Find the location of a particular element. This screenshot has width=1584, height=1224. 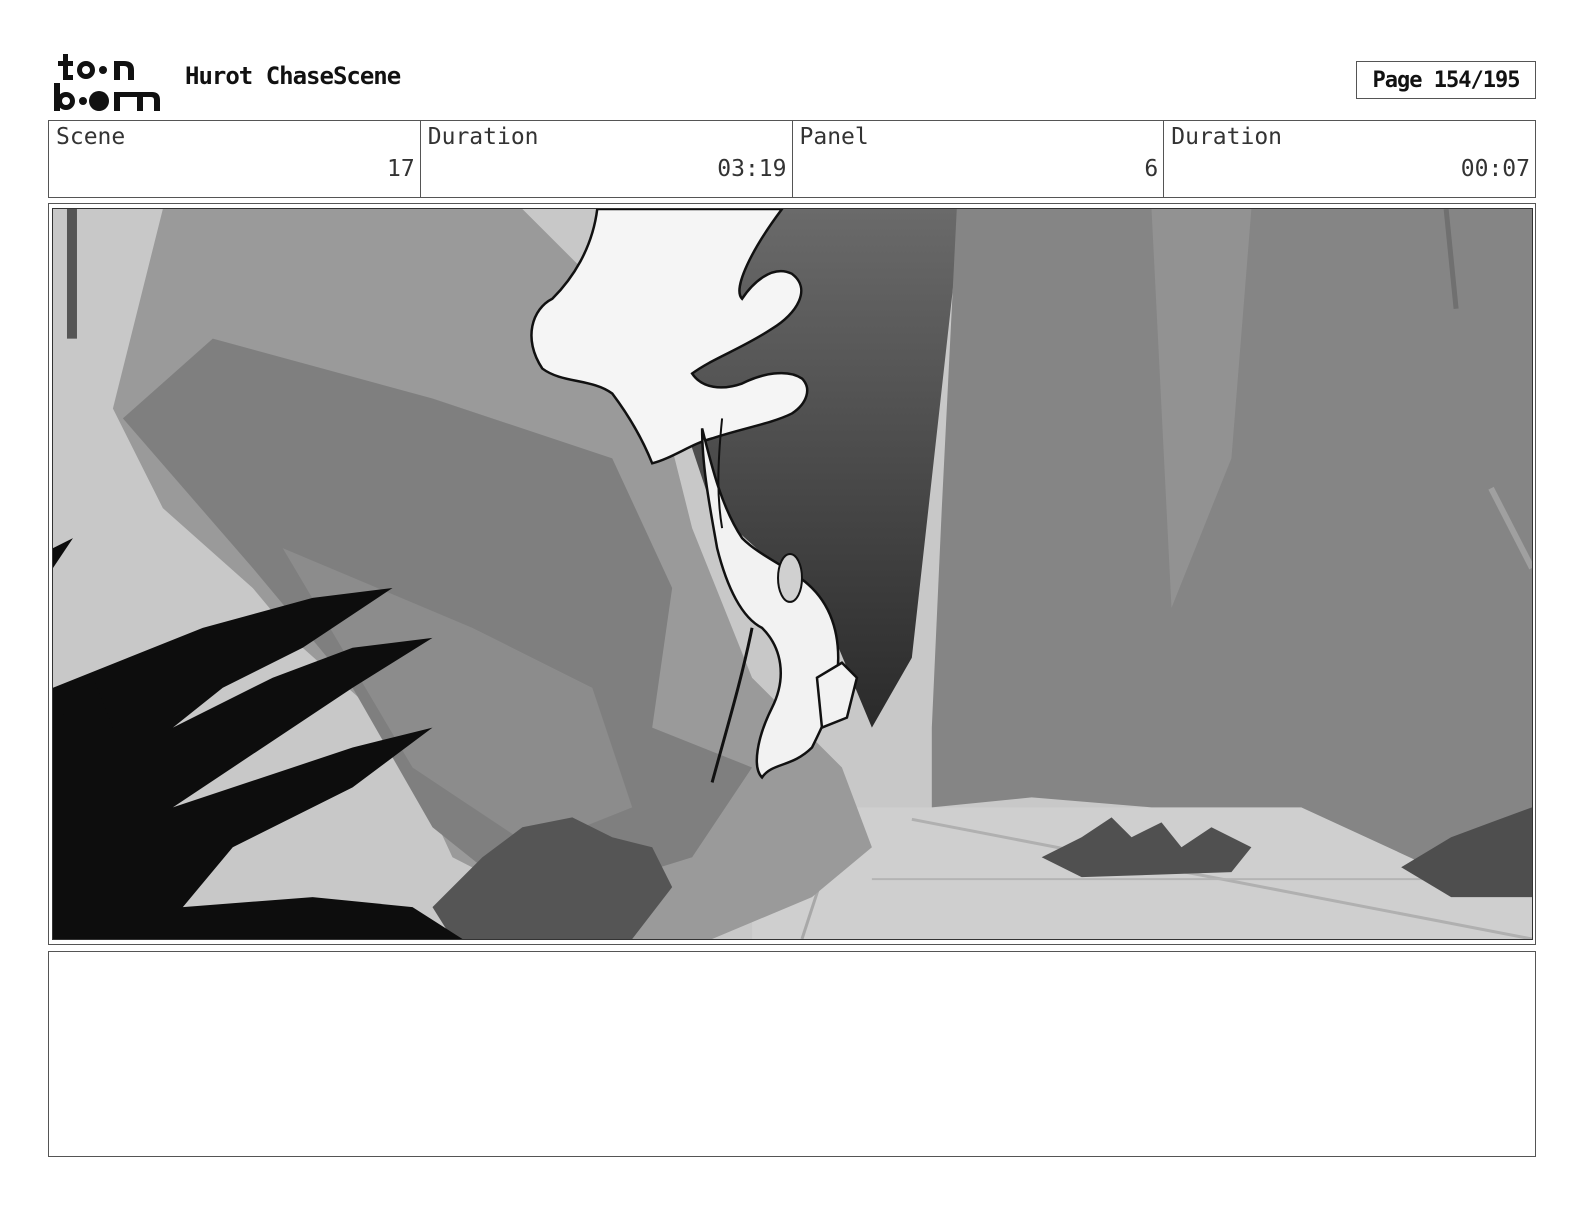

scene-label: Scene is located at coordinates (91, 137).